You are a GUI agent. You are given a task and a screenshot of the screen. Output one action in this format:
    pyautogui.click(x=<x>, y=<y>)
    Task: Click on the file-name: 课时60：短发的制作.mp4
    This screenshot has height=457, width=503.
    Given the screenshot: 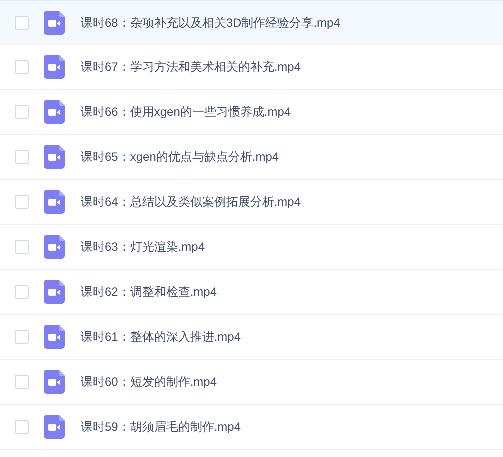 What is the action you would take?
    pyautogui.click(x=149, y=382)
    